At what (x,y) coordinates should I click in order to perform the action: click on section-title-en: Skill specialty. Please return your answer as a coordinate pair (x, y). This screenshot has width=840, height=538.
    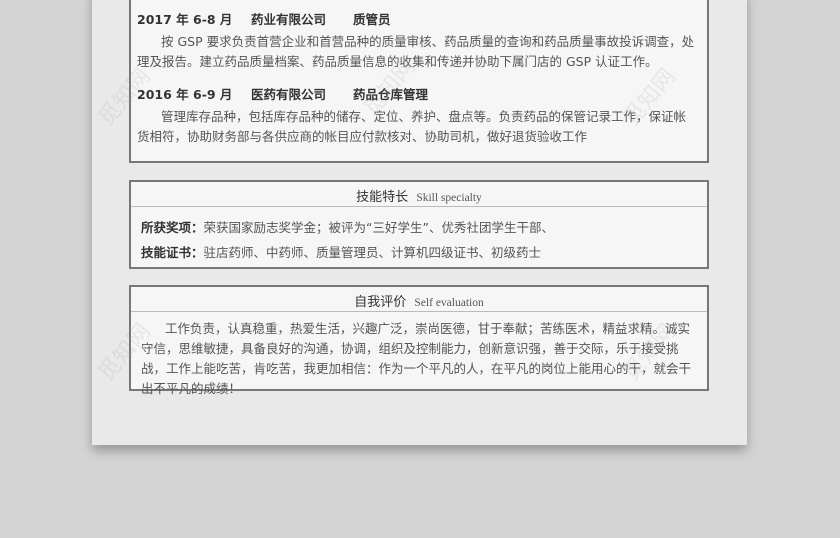
    Looking at the image, I should click on (449, 198).